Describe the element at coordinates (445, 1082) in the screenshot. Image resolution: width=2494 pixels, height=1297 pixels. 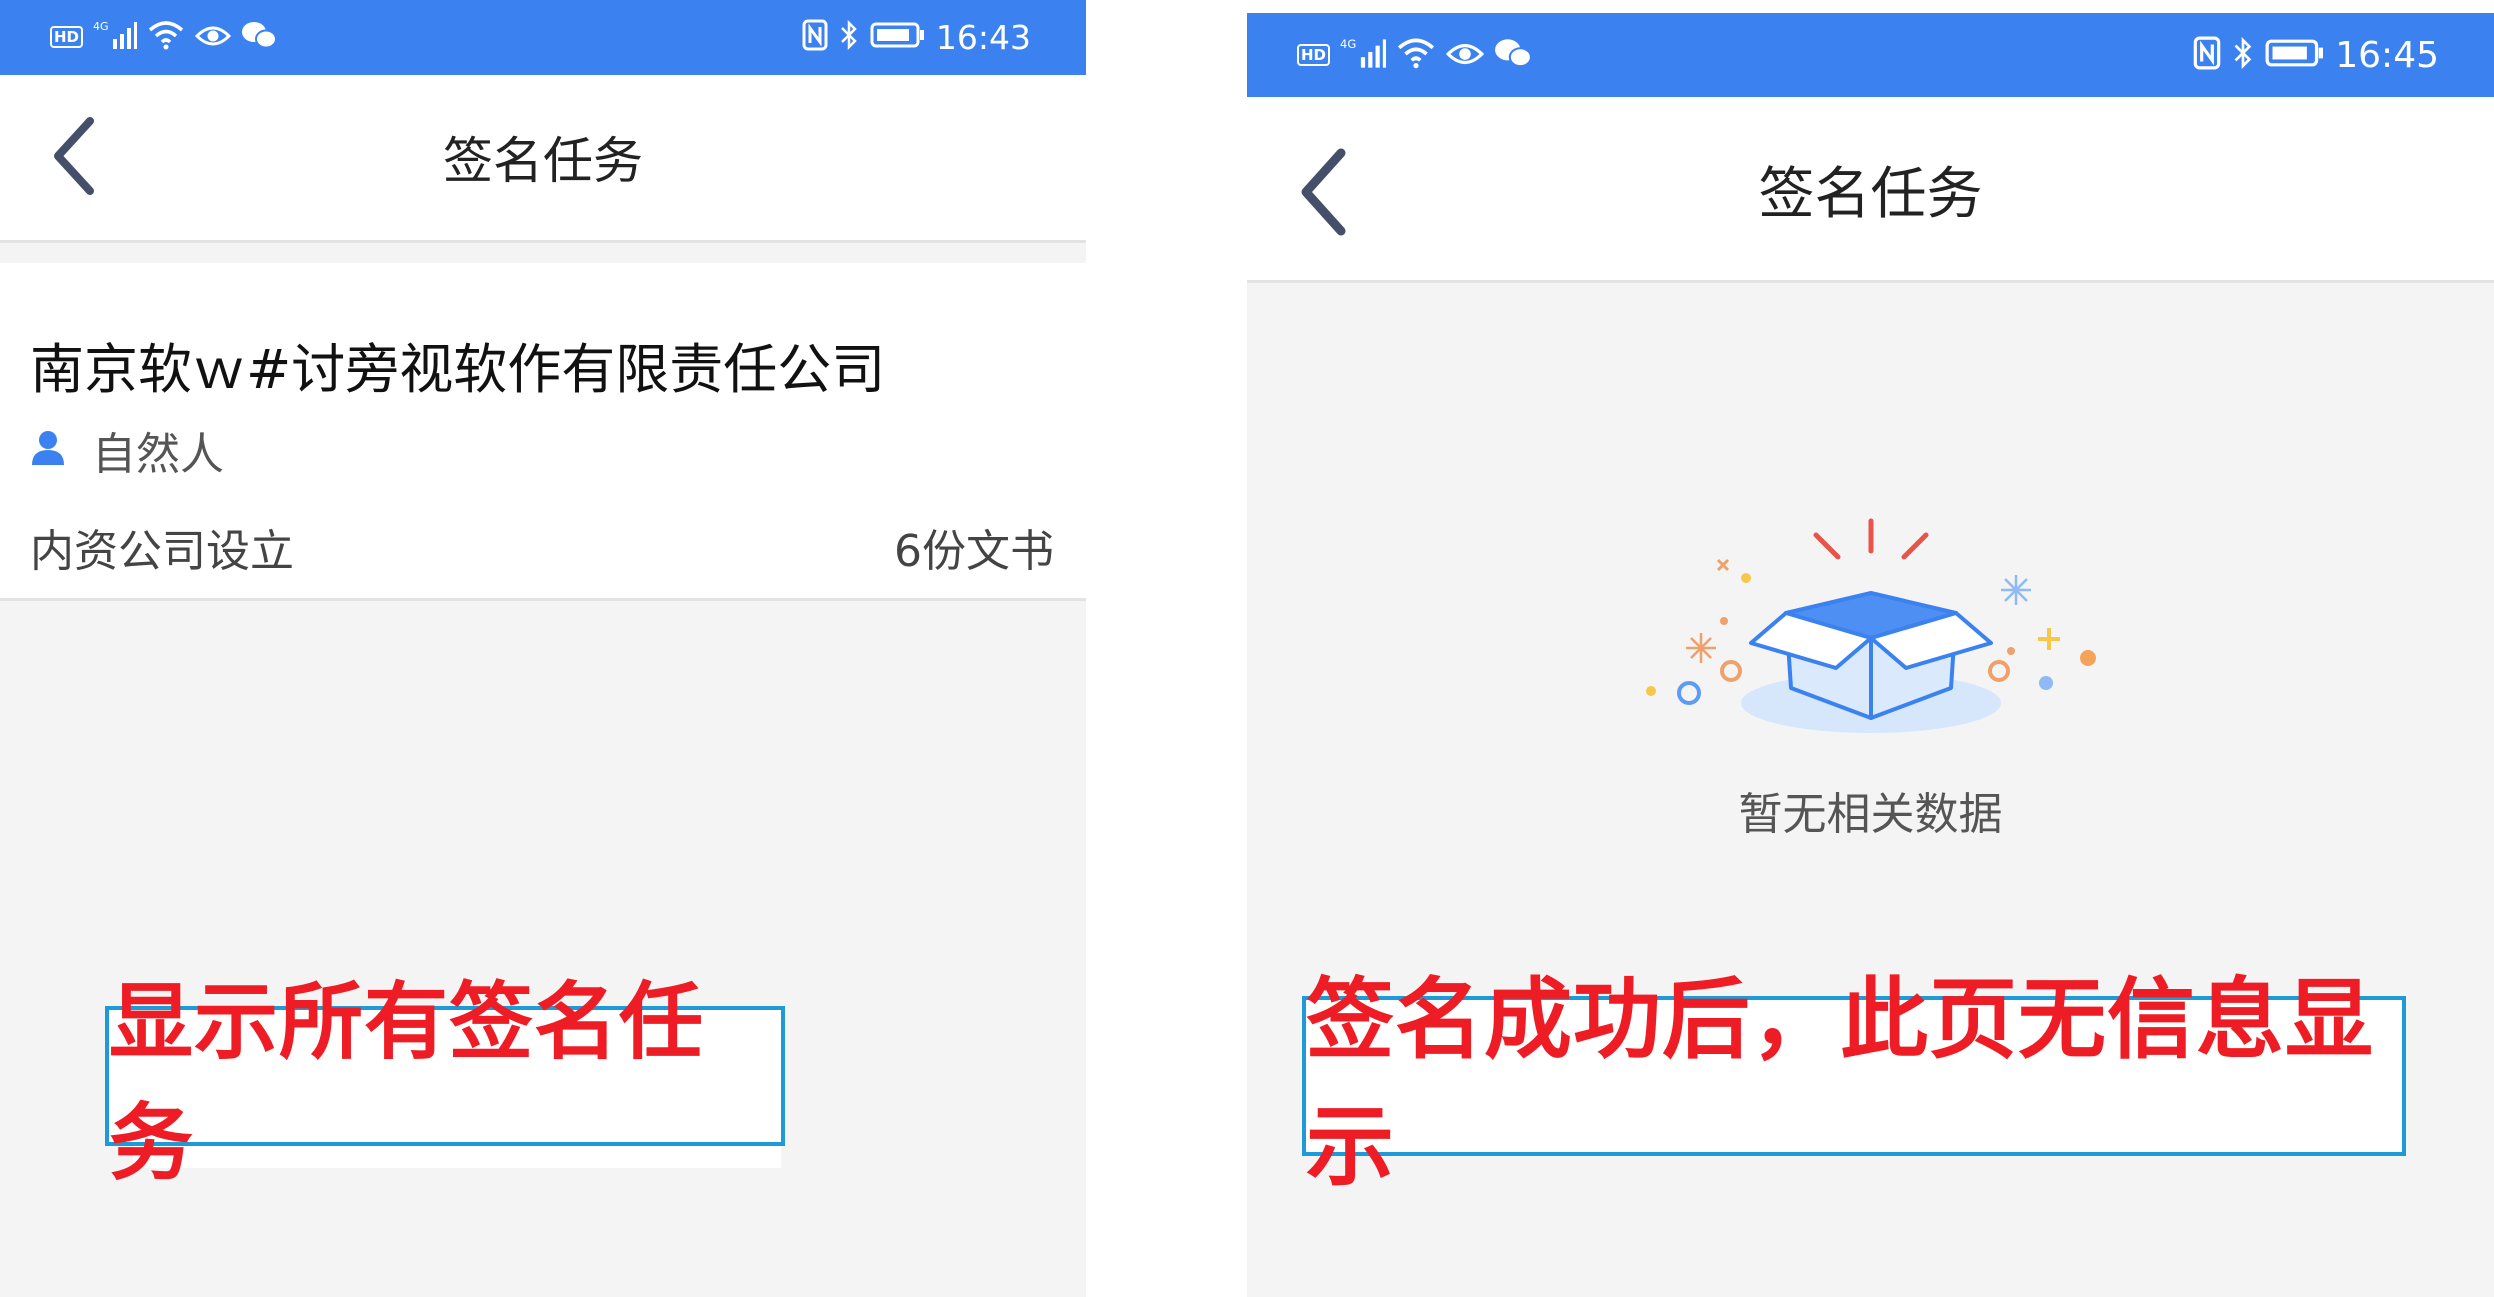
I see `annotation-callout: 显示所有签名任务` at that location.